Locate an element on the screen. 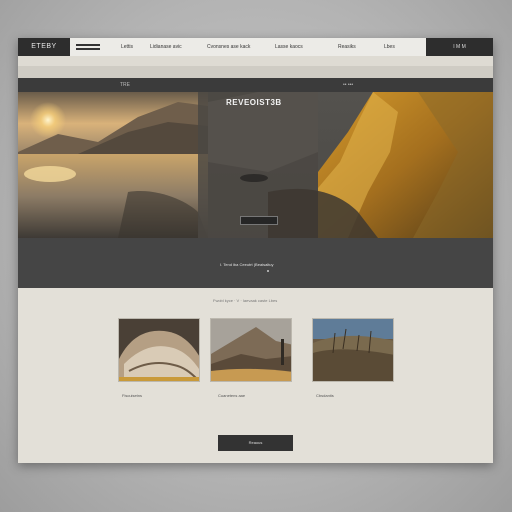 The width and height of the screenshot is (512, 512). sub-bar-secondary is located at coordinates (255, 72).